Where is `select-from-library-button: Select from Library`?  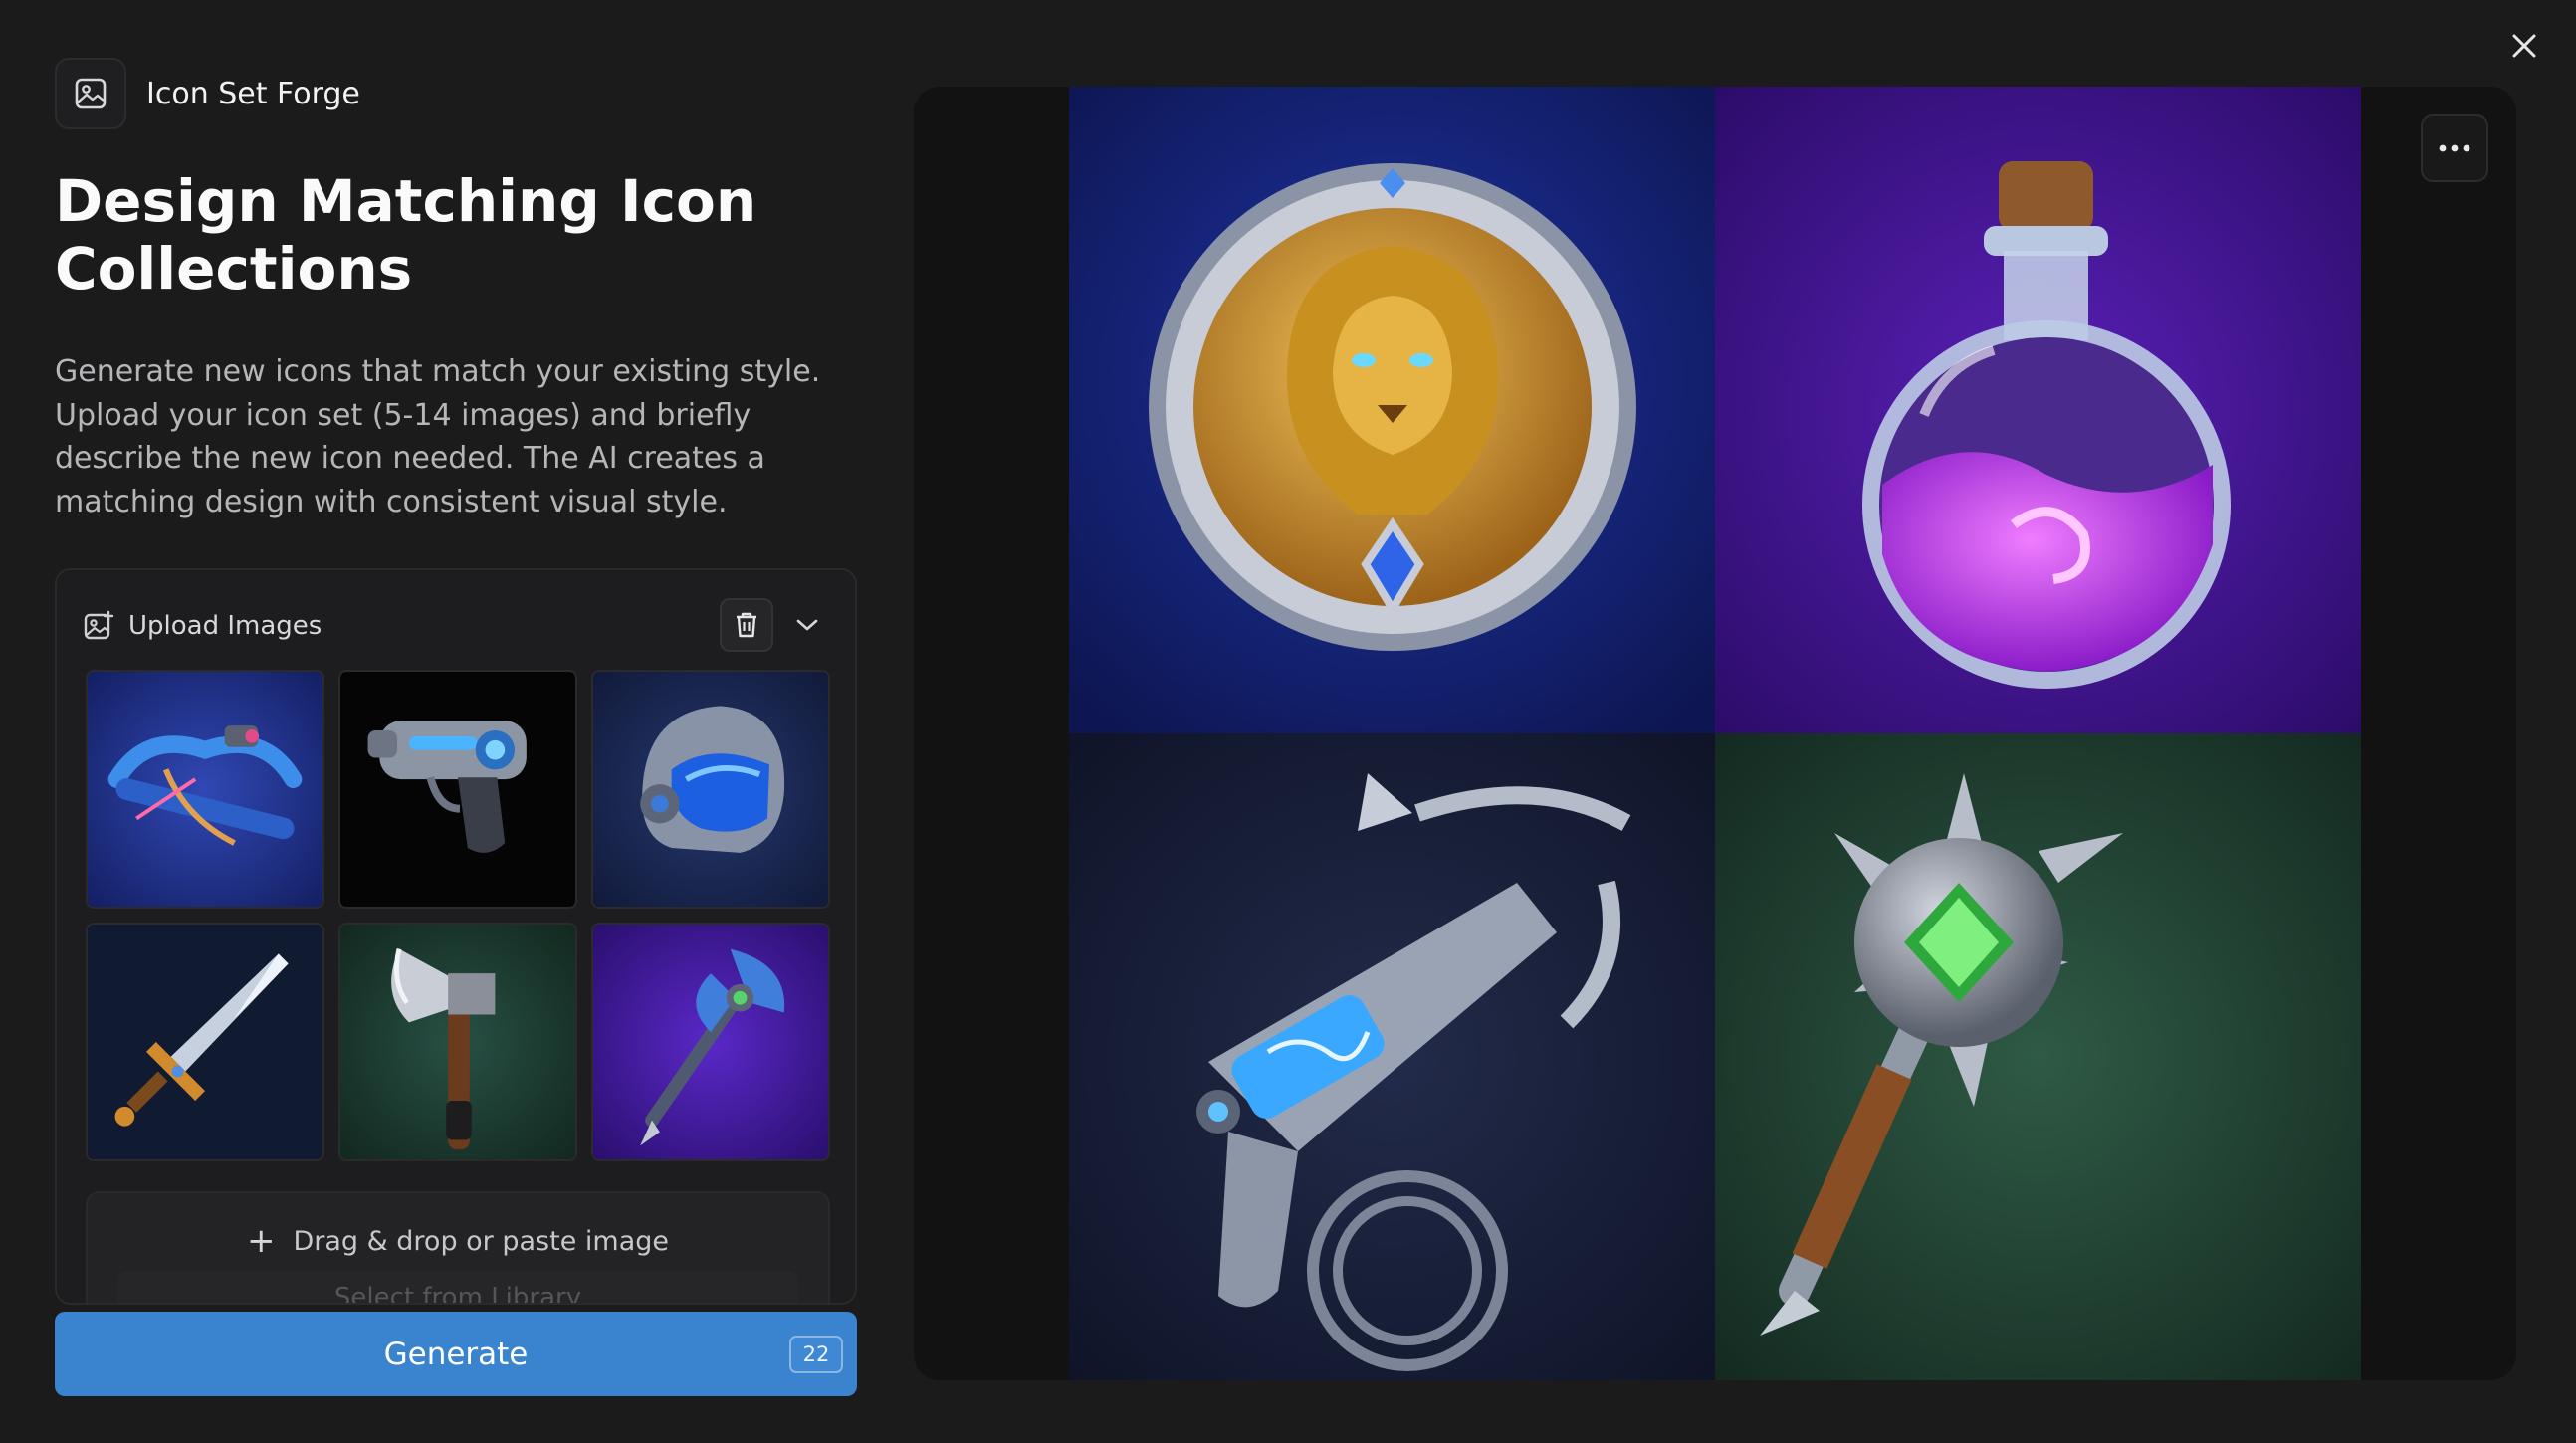
select-from-library-button: Select from Library is located at coordinates (457, 1288).